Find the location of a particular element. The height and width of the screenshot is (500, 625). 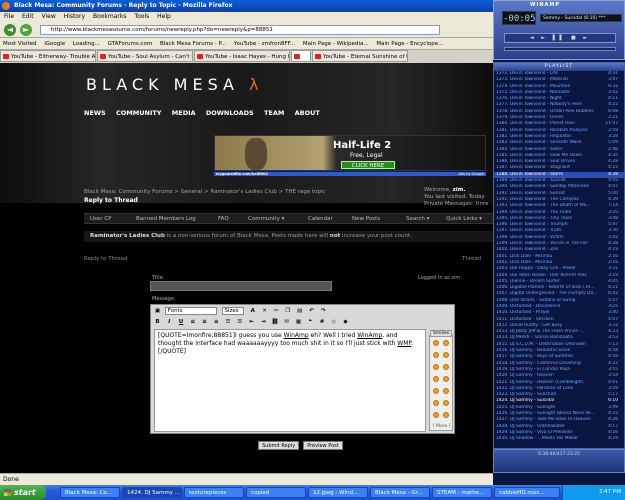

ad-click-button: CLICK HERE is located at coordinates (368, 165).